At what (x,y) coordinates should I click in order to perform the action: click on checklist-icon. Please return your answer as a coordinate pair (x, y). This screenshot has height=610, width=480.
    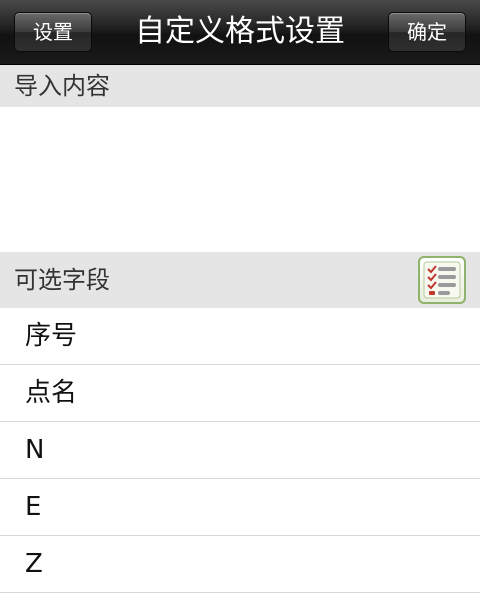
    Looking at the image, I should click on (442, 280).